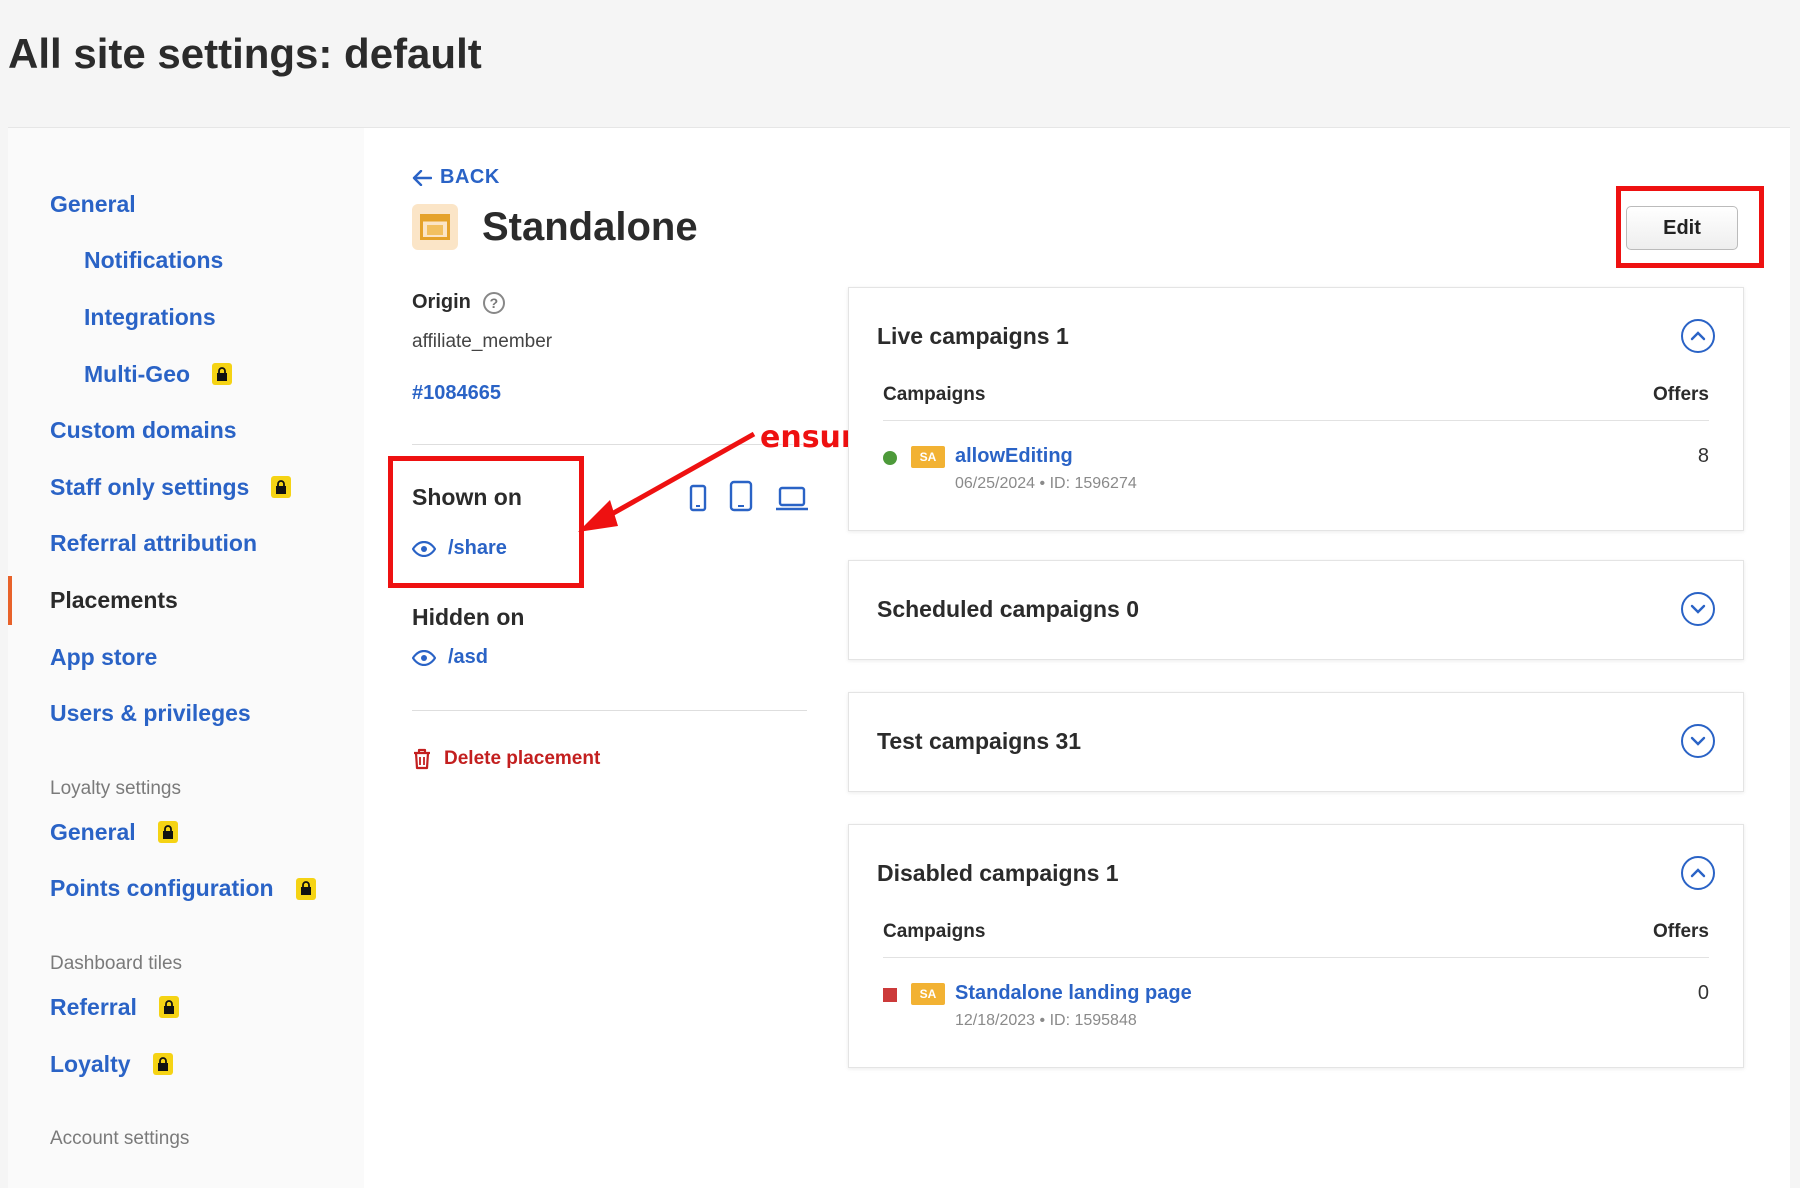 The width and height of the screenshot is (1800, 1188). Describe the element at coordinates (667, 481) in the screenshot. I see `annotation-arrow` at that location.